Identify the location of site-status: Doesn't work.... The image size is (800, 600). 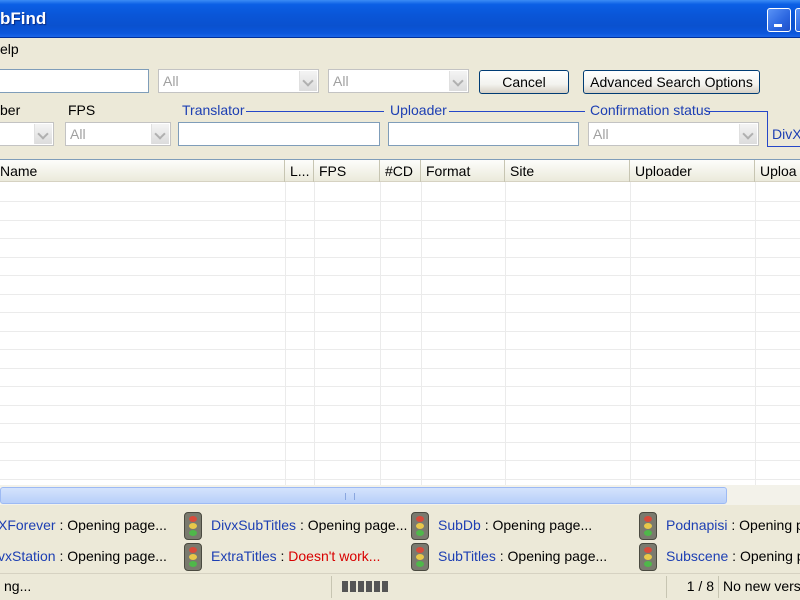
(334, 556).